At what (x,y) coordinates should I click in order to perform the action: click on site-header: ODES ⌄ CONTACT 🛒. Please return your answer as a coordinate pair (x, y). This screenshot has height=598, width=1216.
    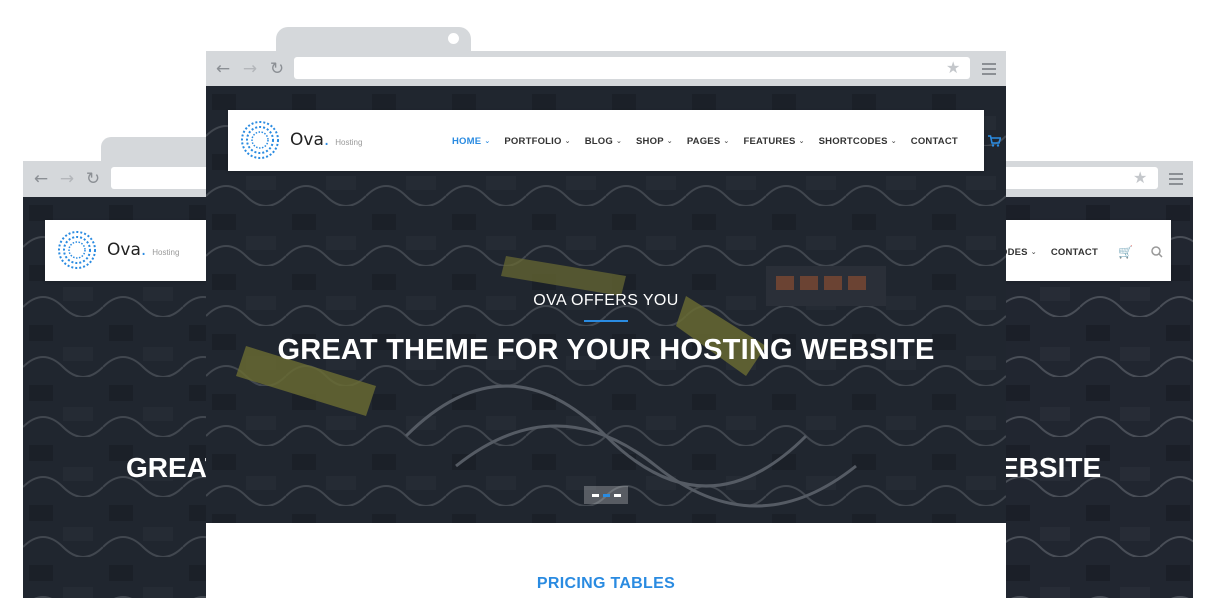
    Looking at the image, I should click on (1085, 250).